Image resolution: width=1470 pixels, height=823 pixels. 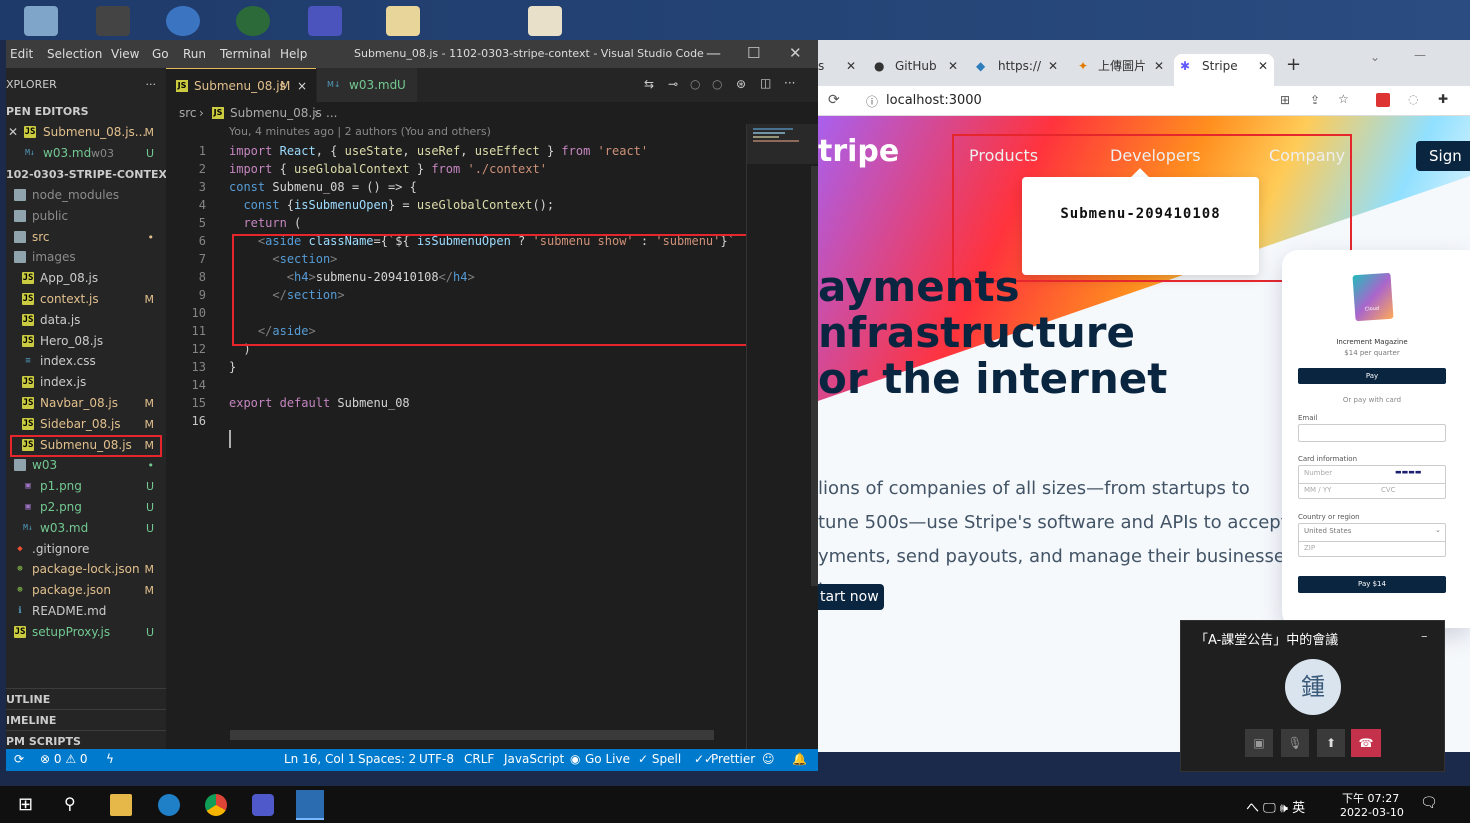 I want to click on tree-item-setupproxy-js: JS setupProxy.js U, so click(x=86, y=632).